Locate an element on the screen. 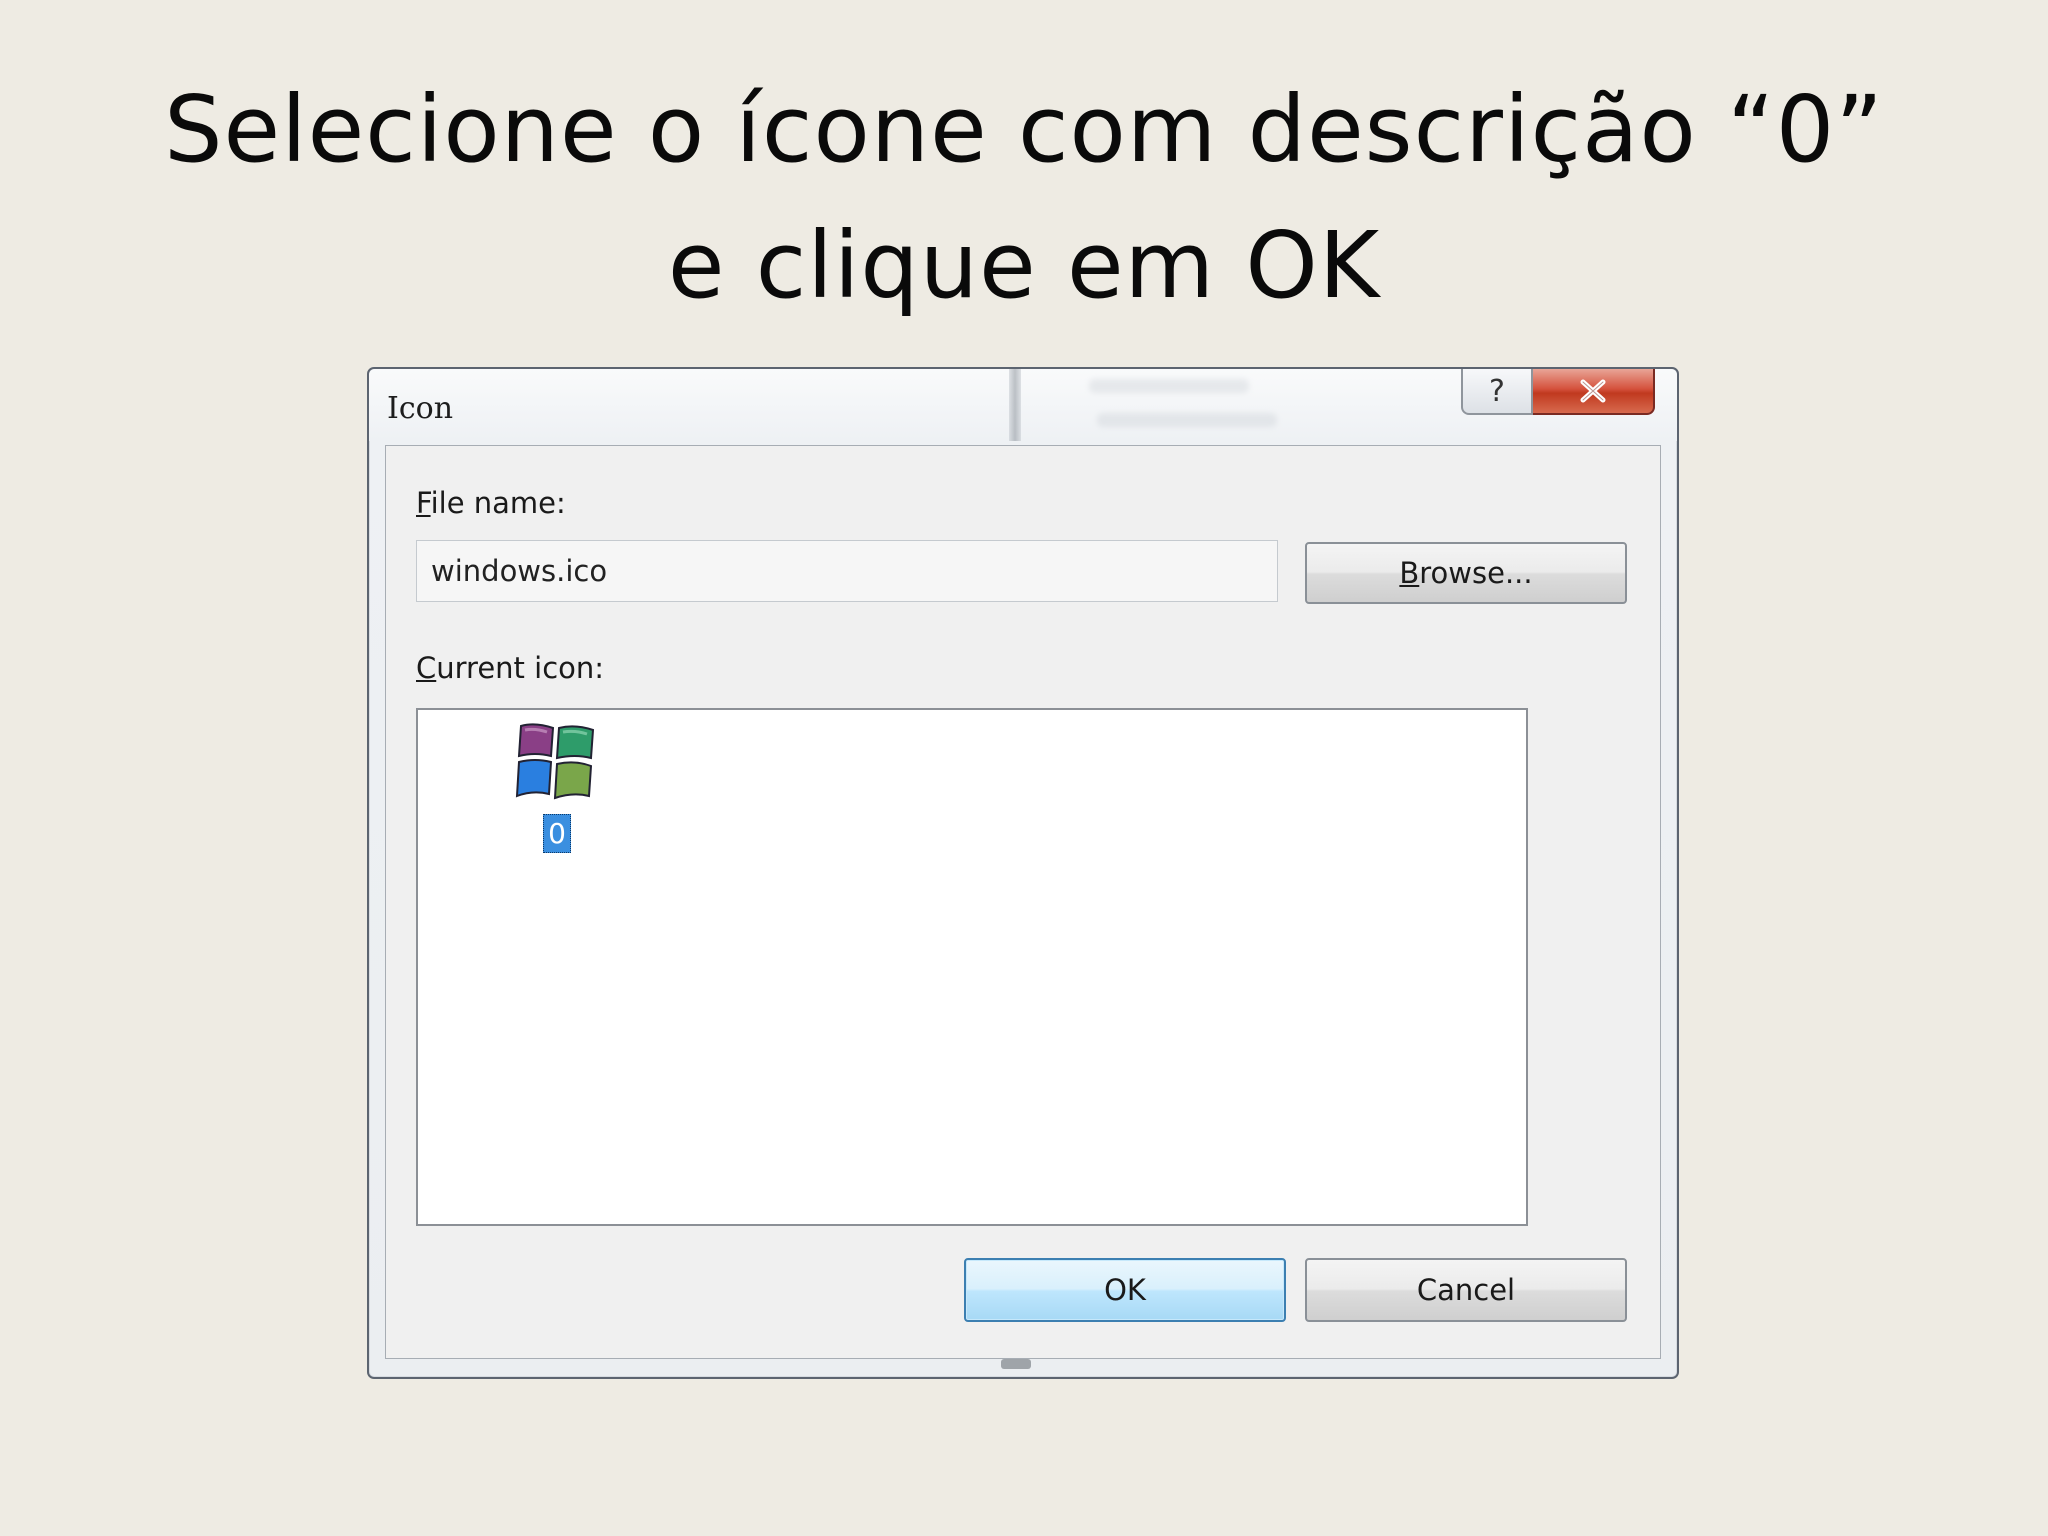  help-button: ? is located at coordinates (1497, 392).